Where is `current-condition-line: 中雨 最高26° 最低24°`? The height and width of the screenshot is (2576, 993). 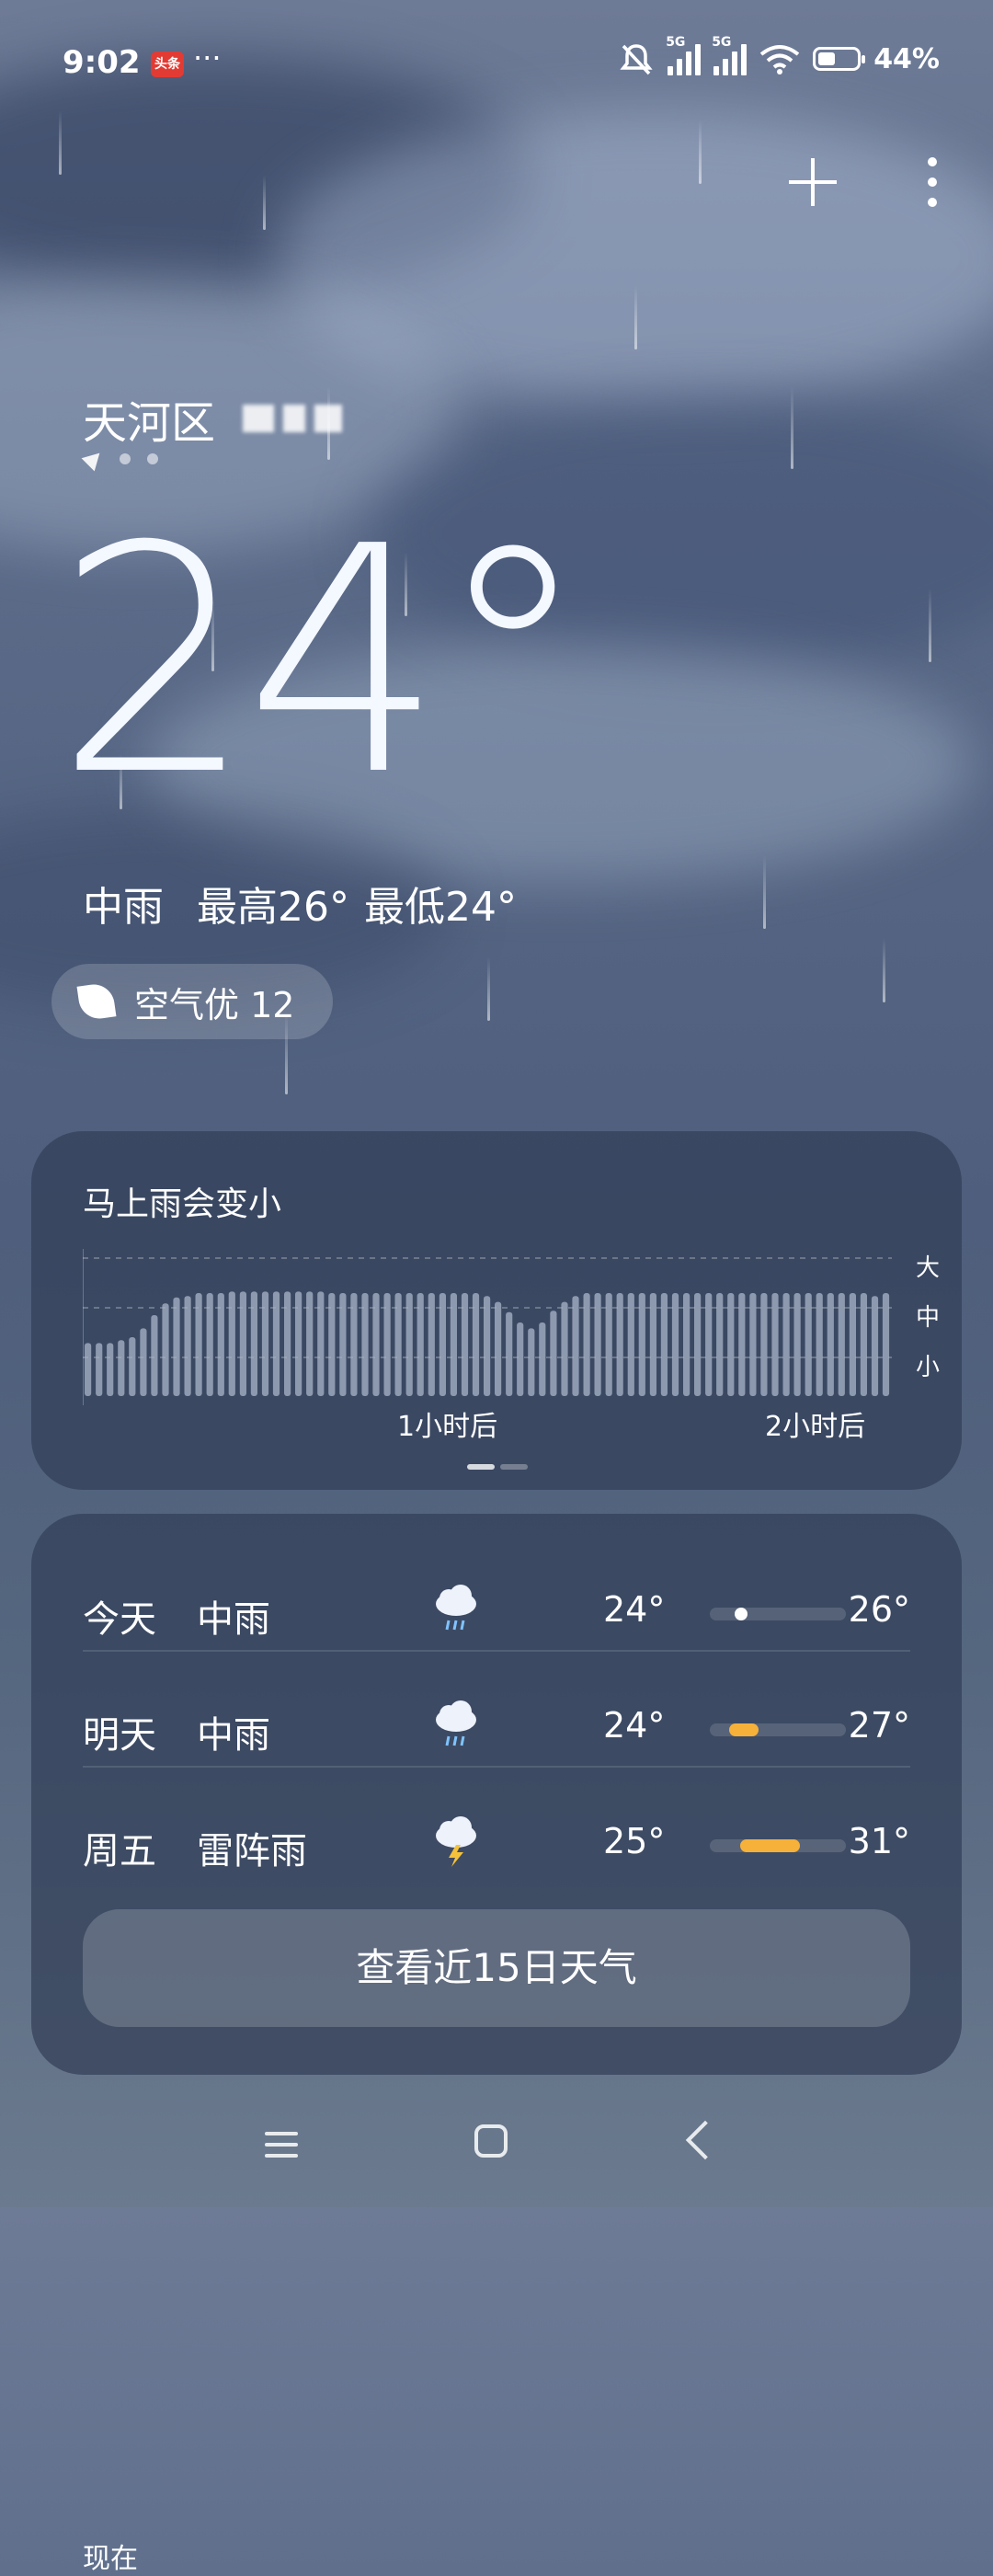
current-condition-line: 中雨 最高26° 最低24° is located at coordinates (300, 903).